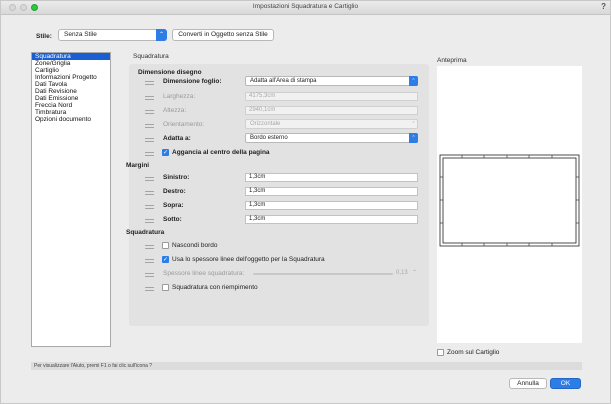 Image resolution: width=611 pixels, height=404 pixels. Describe the element at coordinates (331, 96) in the screenshot. I see `width-field: 4175,3cm` at that location.